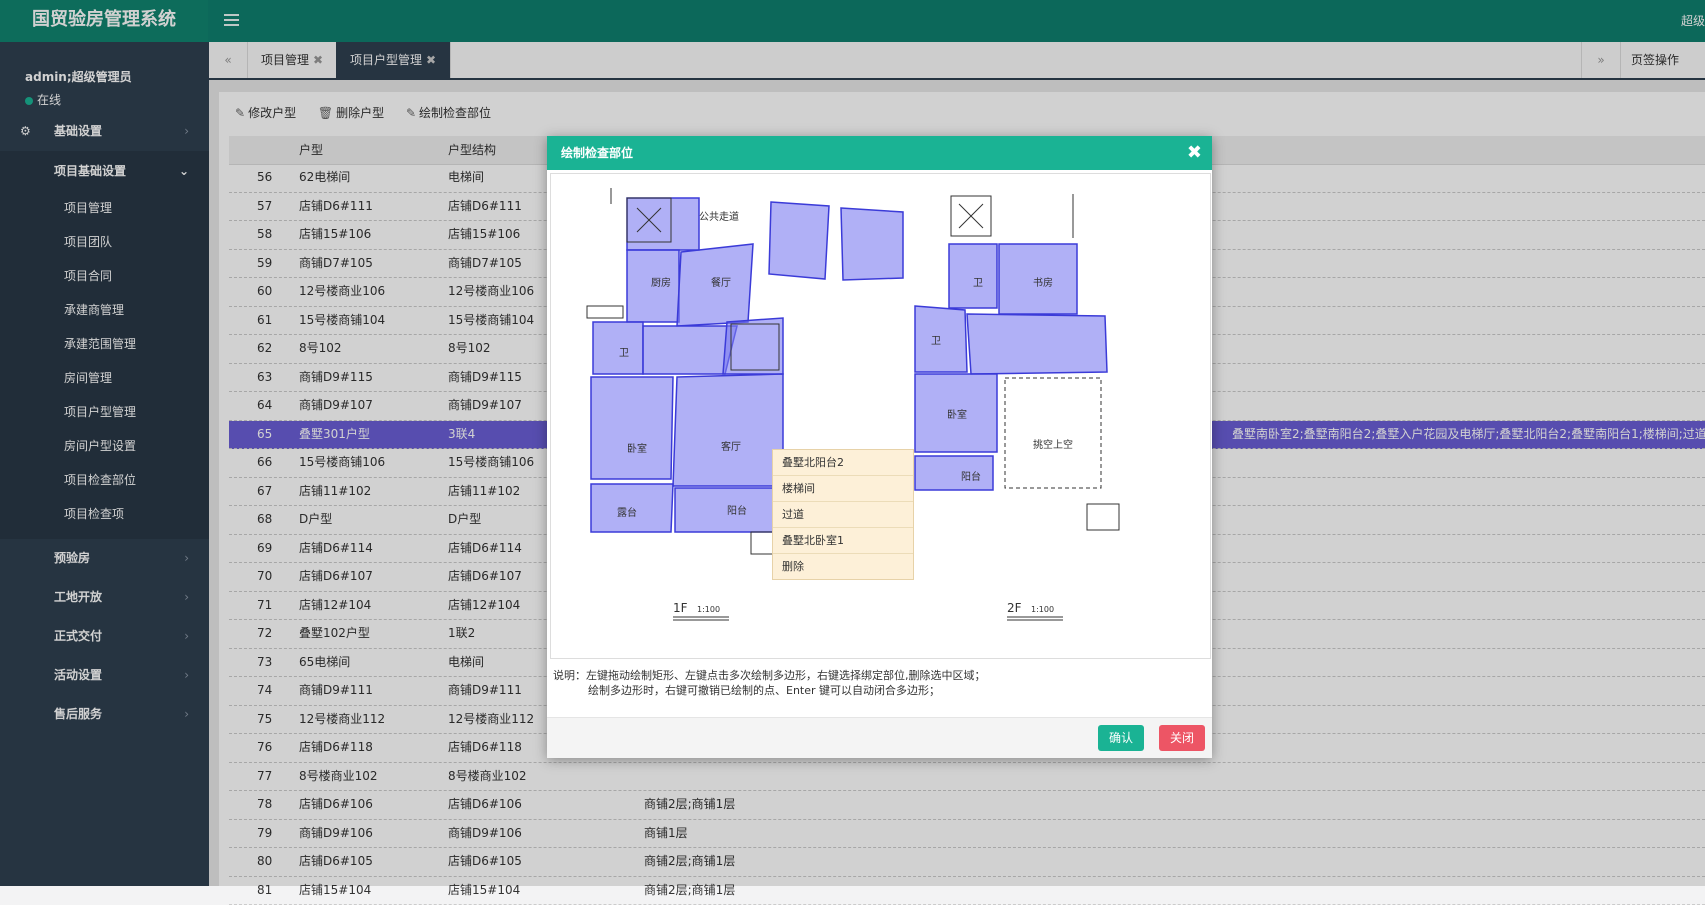  What do you see at coordinates (879, 737) in the screenshot?
I see `dialog-footer: 确认 关闭` at bounding box center [879, 737].